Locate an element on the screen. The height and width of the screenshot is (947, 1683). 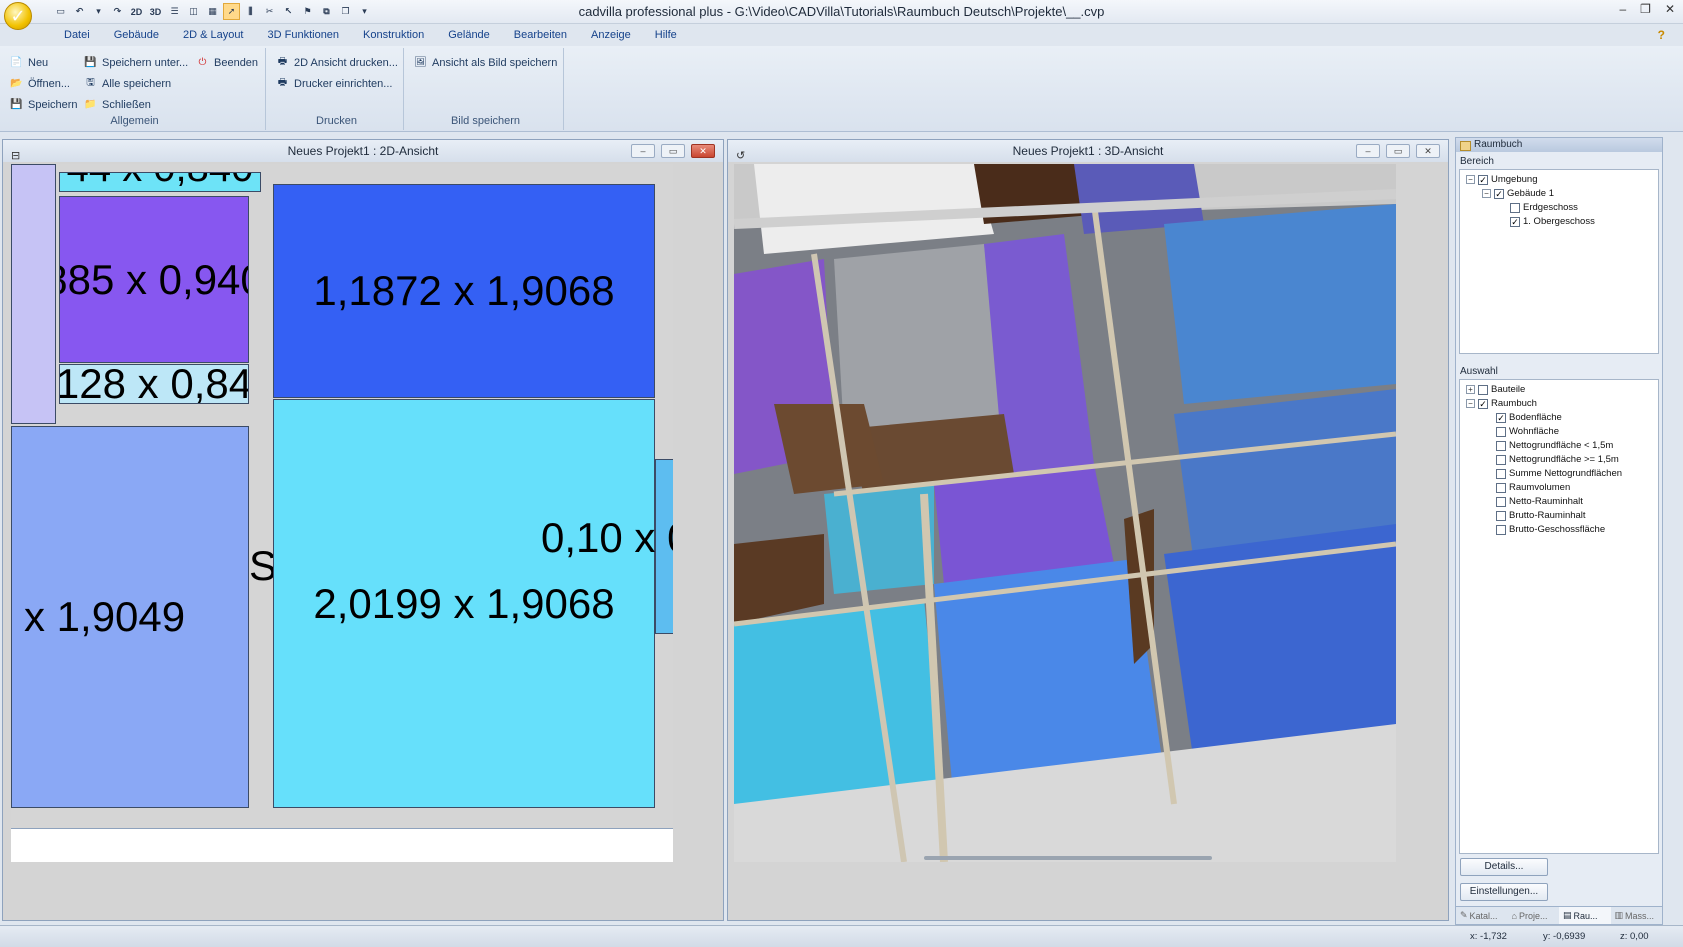
tree-item-obergeschoss: ✓ 1. Obergeschoss is located at coordinates (1552, 221).